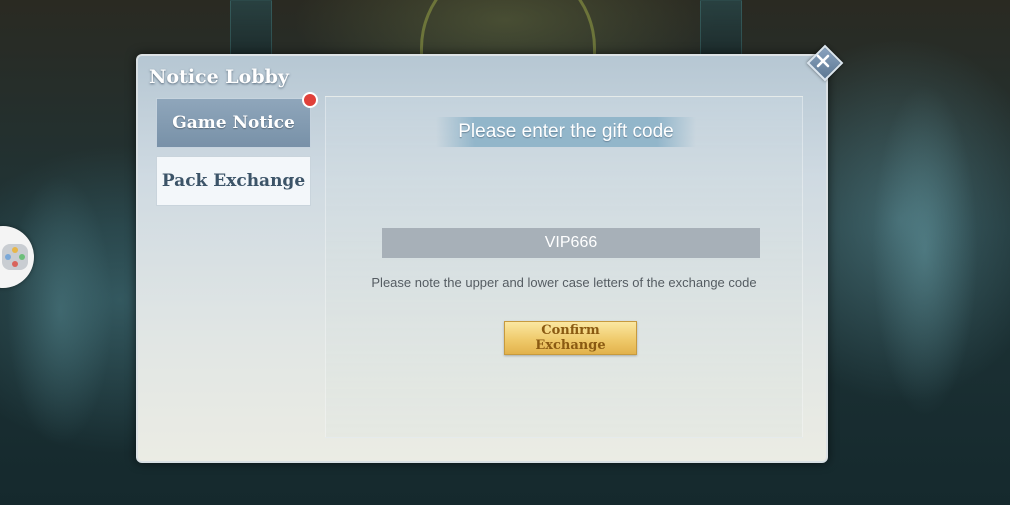 Image resolution: width=1010 pixels, height=505 pixels. Describe the element at coordinates (925, 255) in the screenshot. I see `background-statue-right` at that location.